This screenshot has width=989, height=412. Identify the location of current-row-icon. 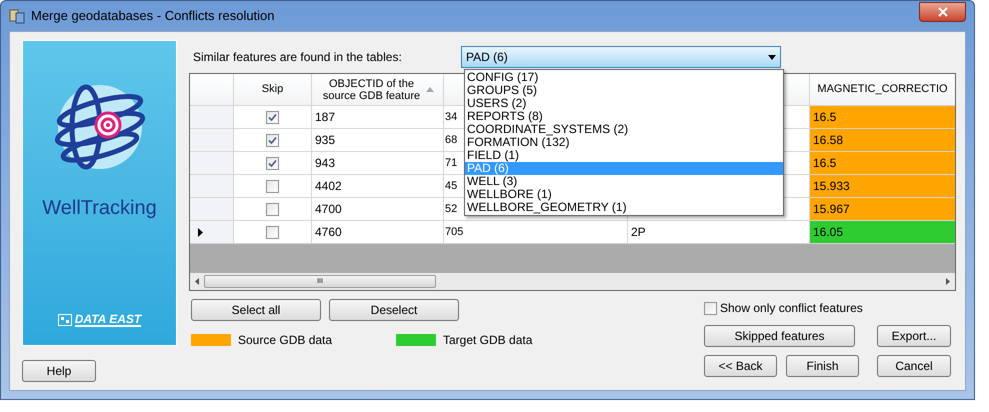
(200, 232).